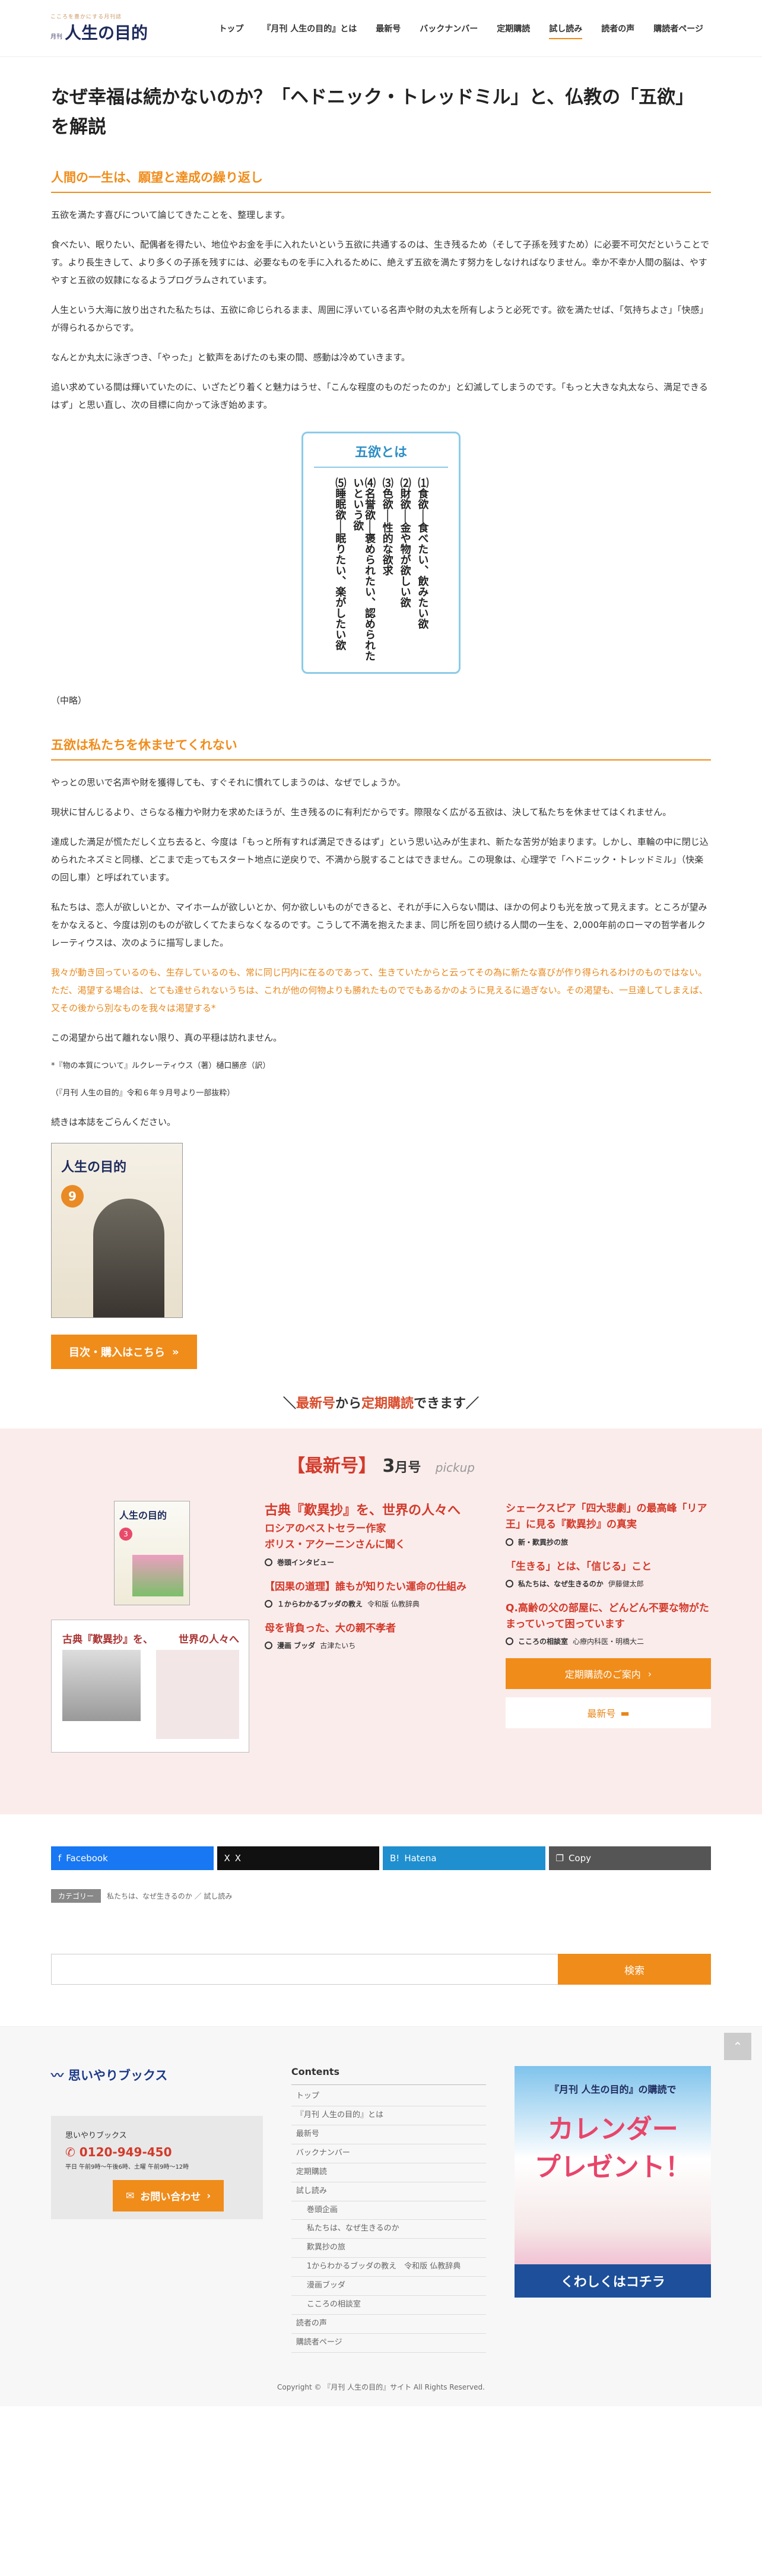 Image resolution: width=762 pixels, height=2576 pixels. Describe the element at coordinates (377, 1645) in the screenshot. I see `article-meta: 漫画 ブッダ 古津たいち` at that location.